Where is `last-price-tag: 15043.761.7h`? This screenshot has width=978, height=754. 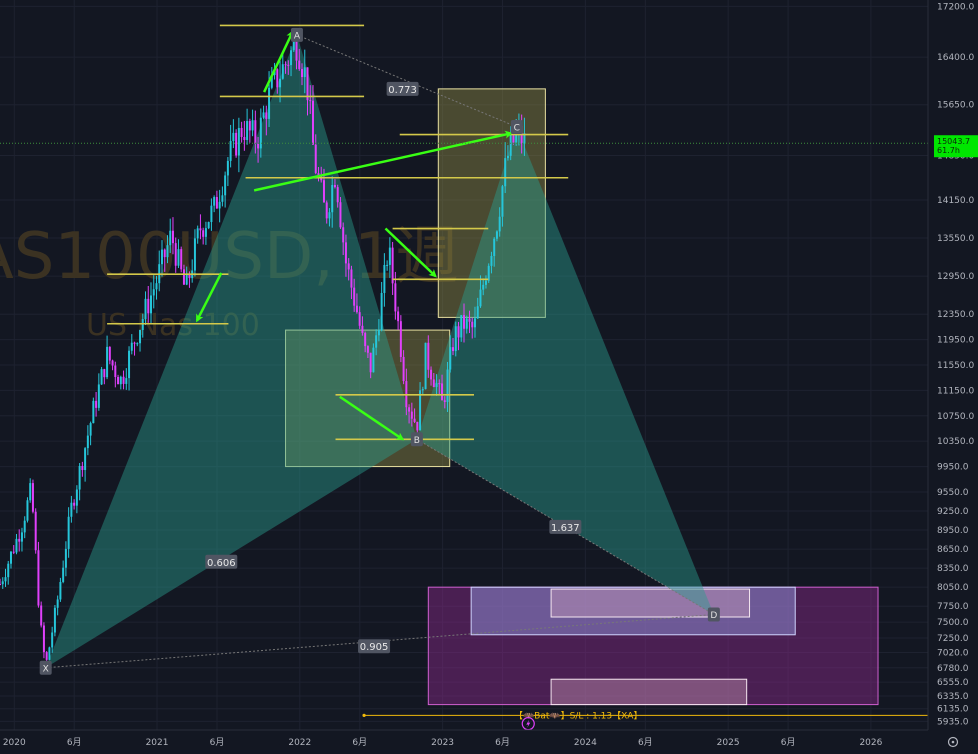 last-price-tag: 15043.761.7h is located at coordinates (956, 146).